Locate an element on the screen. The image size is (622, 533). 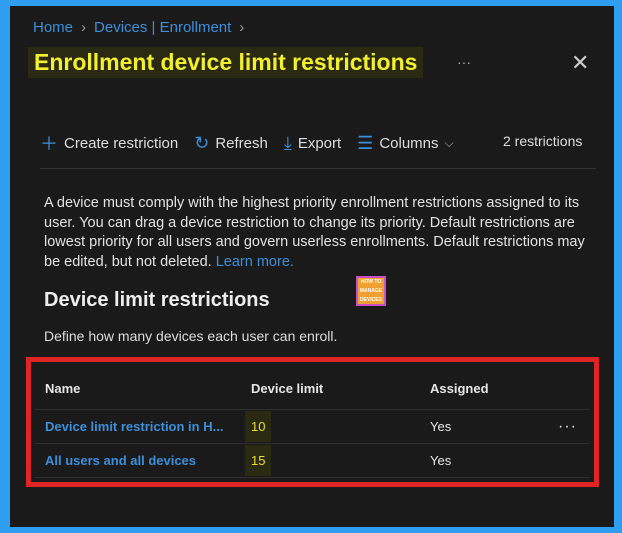
row-device-limit: 15 is located at coordinates (258, 460).